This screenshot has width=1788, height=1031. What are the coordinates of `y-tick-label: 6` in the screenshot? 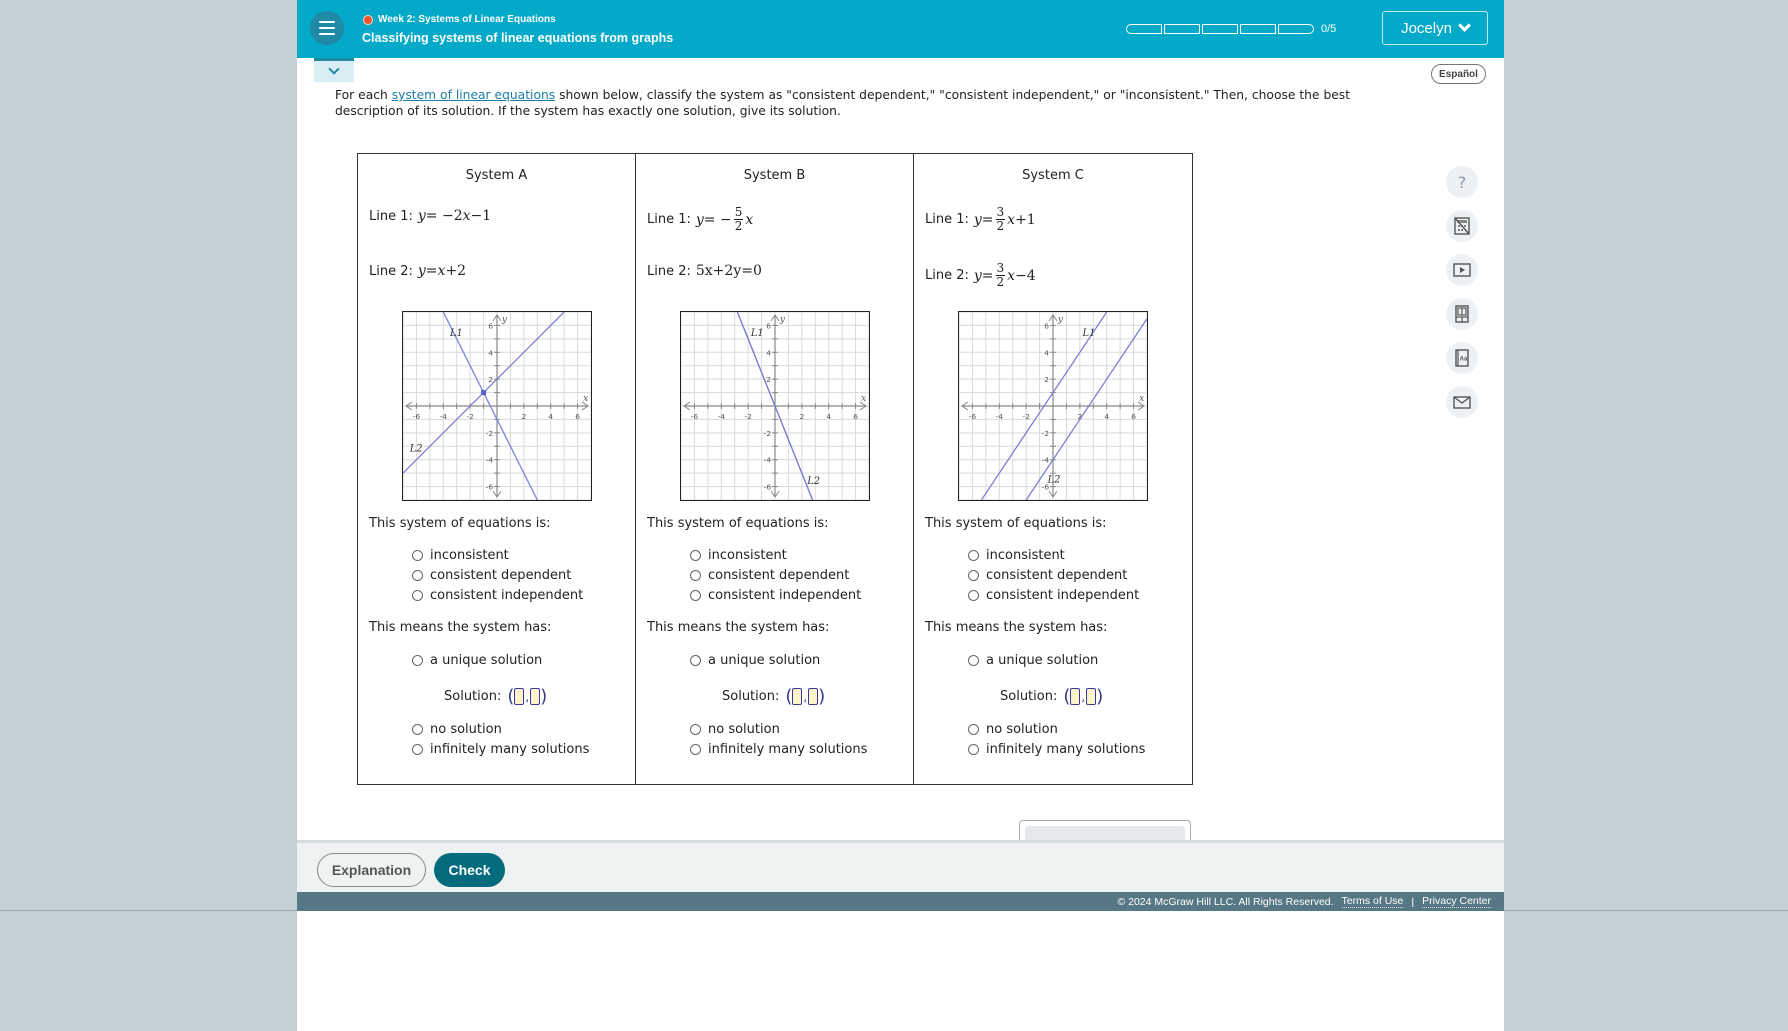 It's located at (490, 325).